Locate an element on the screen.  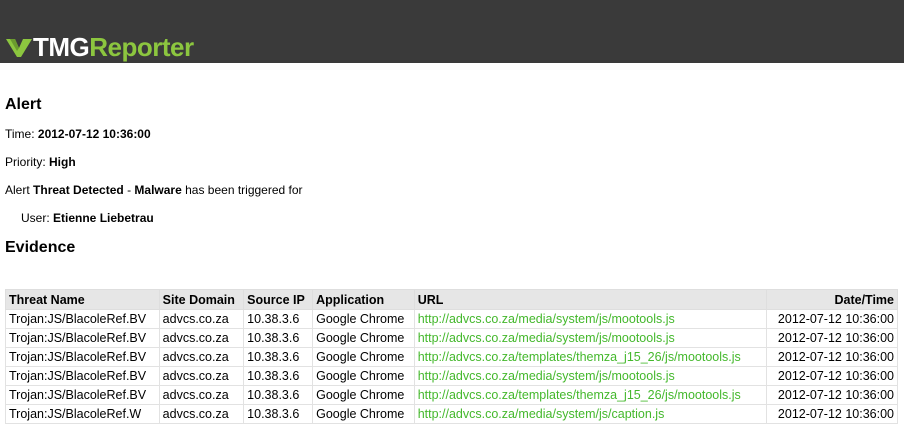
logo-text: TMGReporter is located at coordinates (113, 47).